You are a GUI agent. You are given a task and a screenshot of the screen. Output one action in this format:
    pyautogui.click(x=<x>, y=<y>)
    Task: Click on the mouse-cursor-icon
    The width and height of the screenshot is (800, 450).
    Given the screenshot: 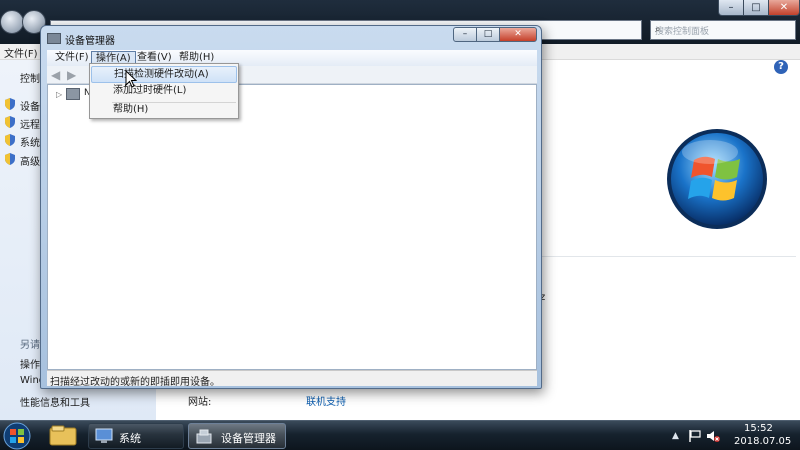 What is the action you would take?
    pyautogui.click(x=131, y=79)
    